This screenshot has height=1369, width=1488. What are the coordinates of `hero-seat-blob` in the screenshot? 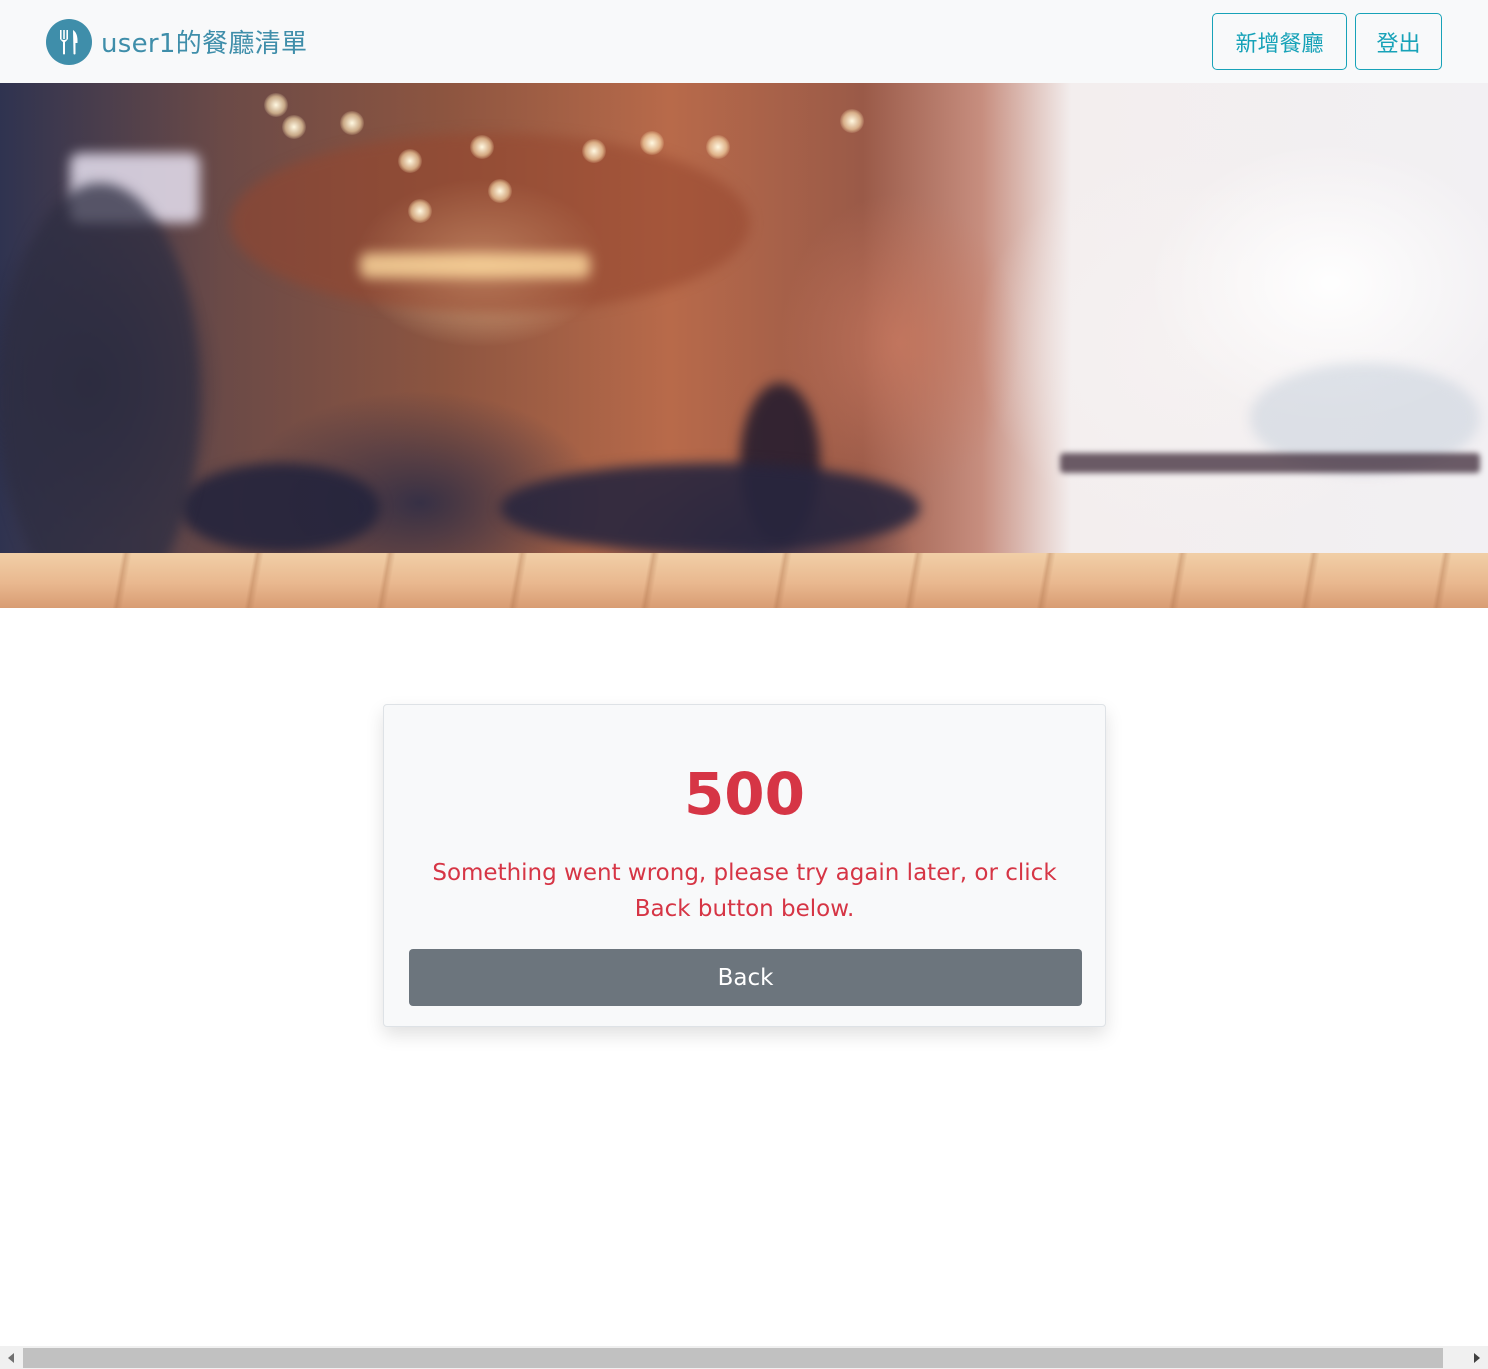 It's located at (280, 508).